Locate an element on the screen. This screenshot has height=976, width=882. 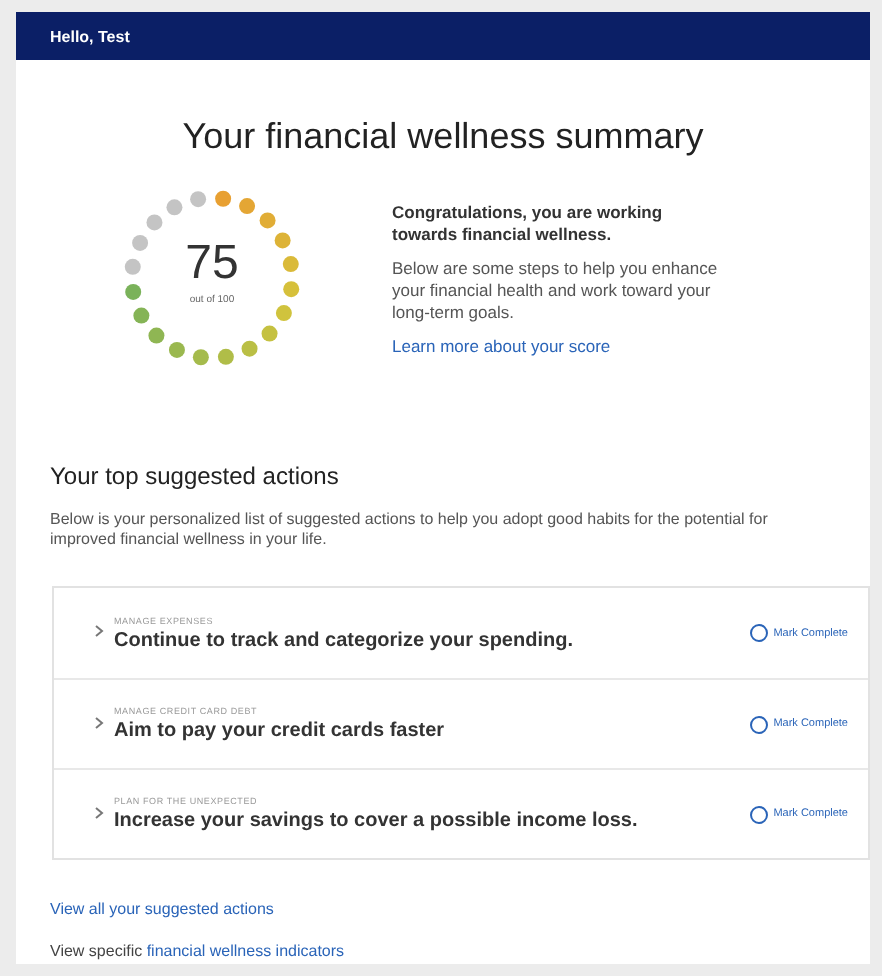
summary-title: Your financial wellness summary is located at coordinates (443, 137).